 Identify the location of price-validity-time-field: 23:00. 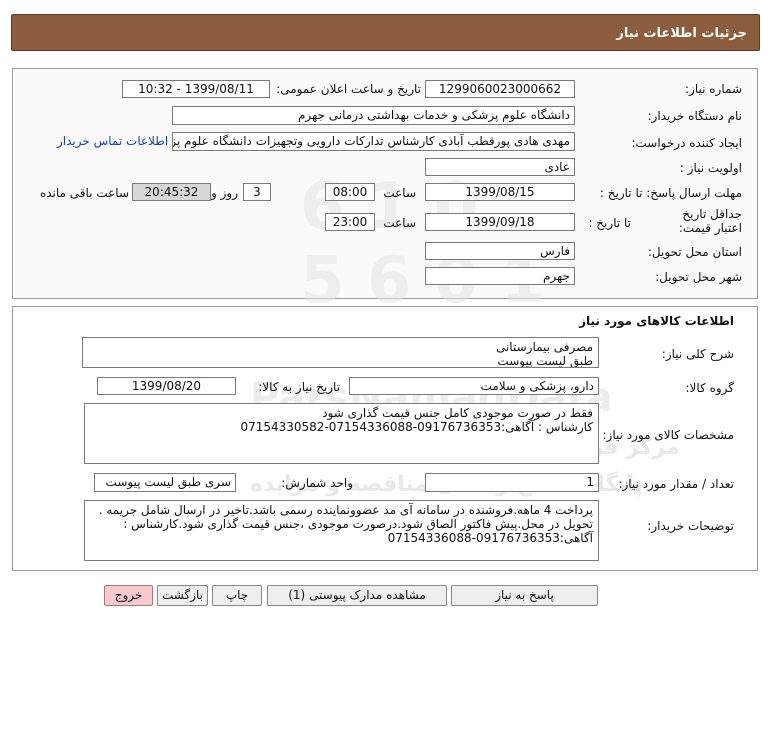
(350, 222).